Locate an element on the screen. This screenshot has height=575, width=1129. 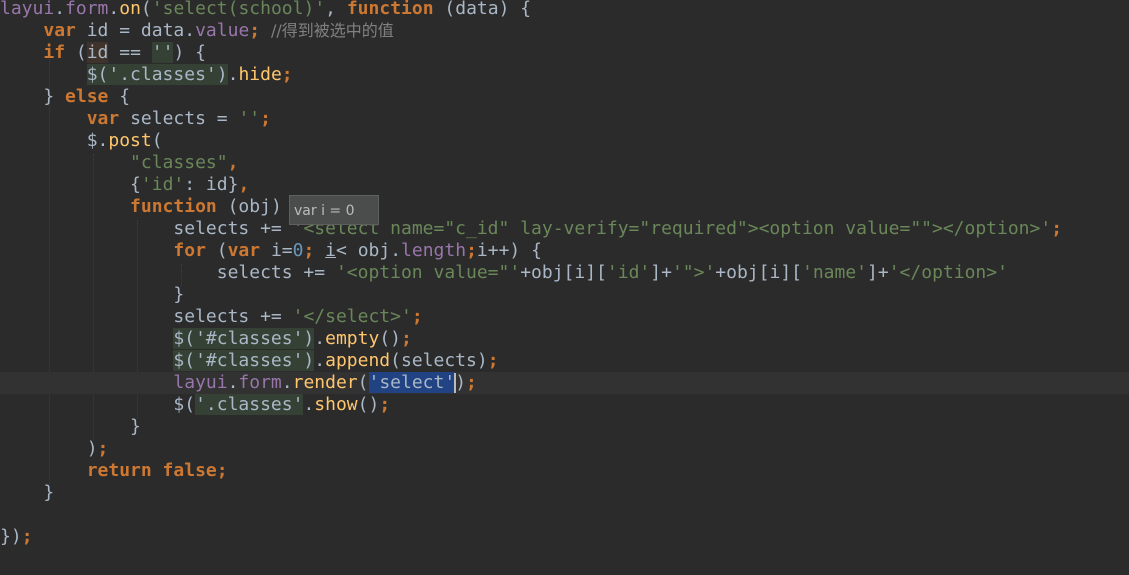
code-token: i is located at coordinates (331, 250).